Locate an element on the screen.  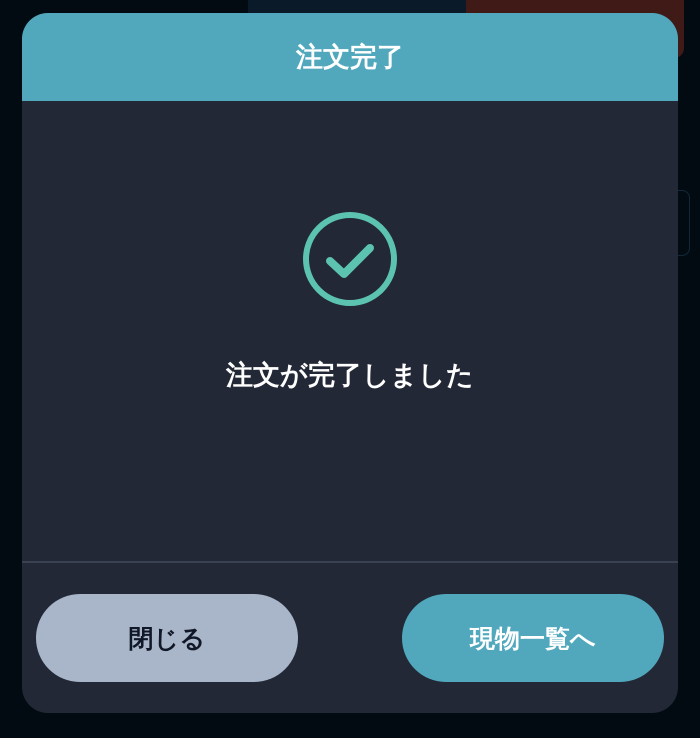
dialog-message: 注文が完了しました is located at coordinates (350, 376).